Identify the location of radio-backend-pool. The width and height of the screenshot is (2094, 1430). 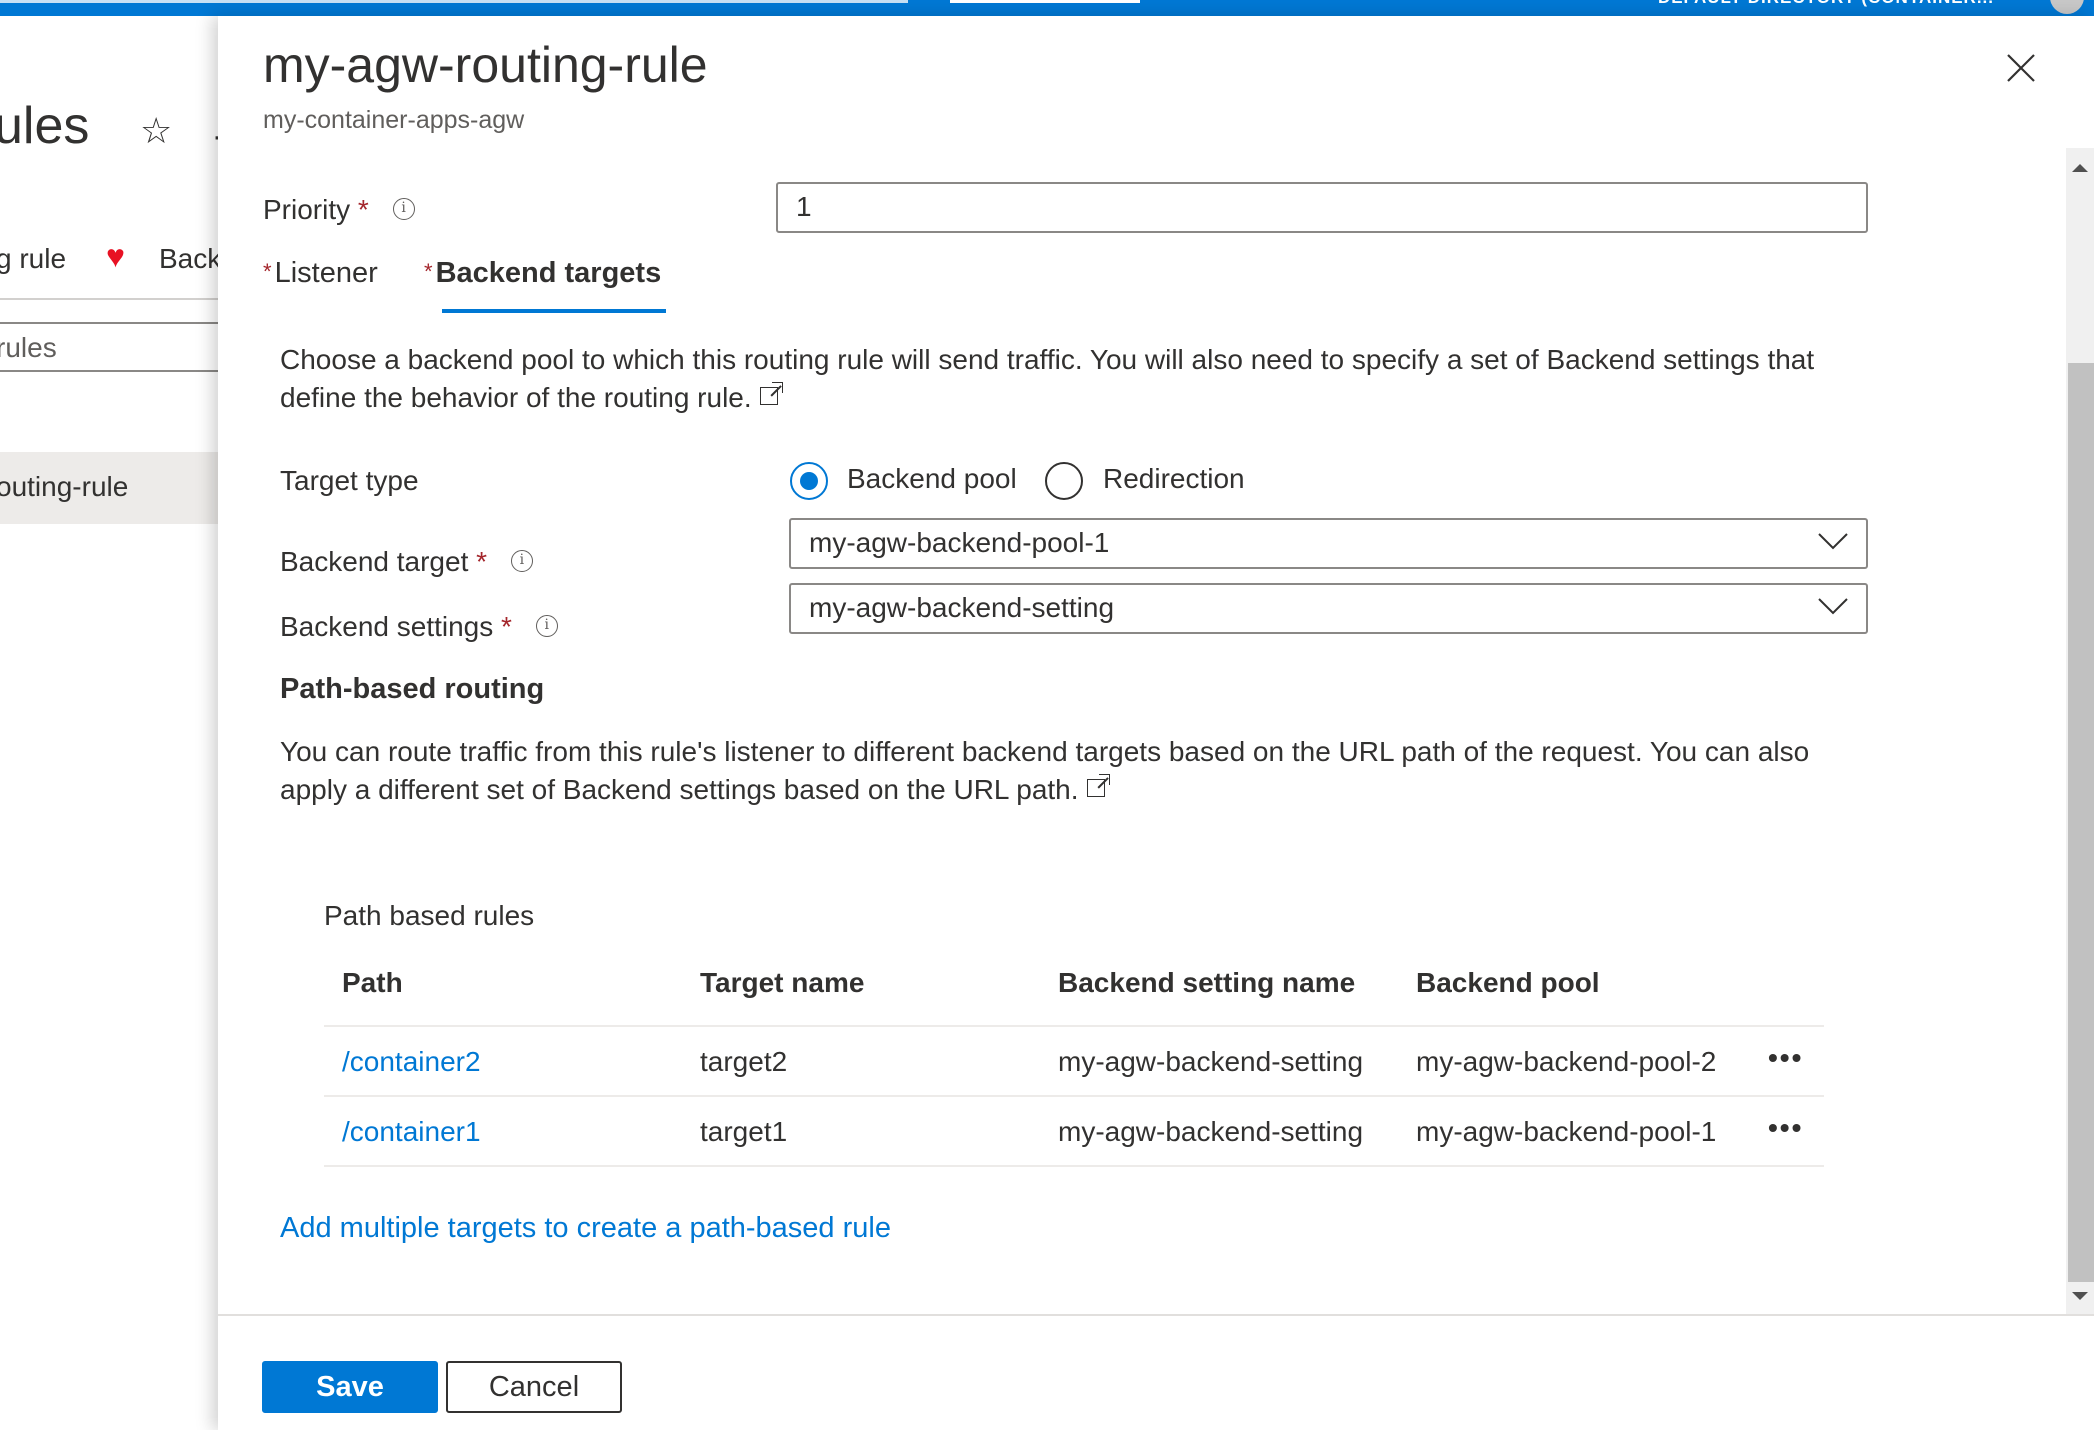
(809, 481).